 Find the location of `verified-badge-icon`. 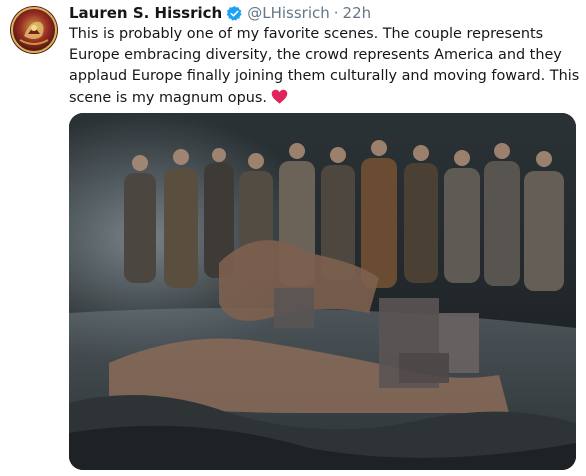

verified-badge-icon is located at coordinates (234, 13).